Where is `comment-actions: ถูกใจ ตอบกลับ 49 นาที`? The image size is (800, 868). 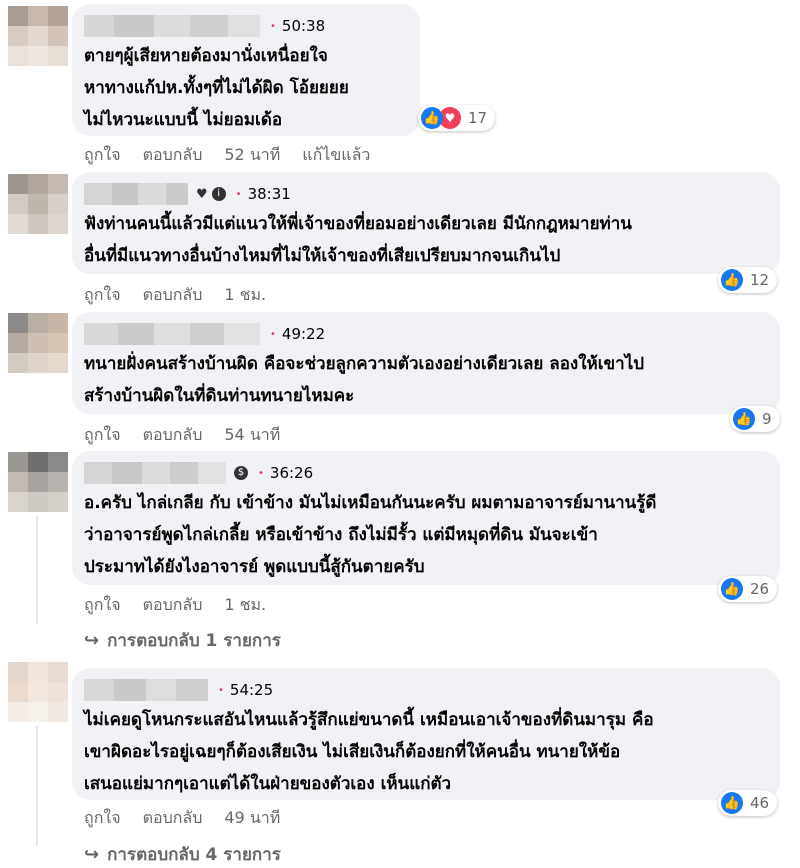 comment-actions: ถูกใจ ตอบกลับ 49 นาที is located at coordinates (182, 818).